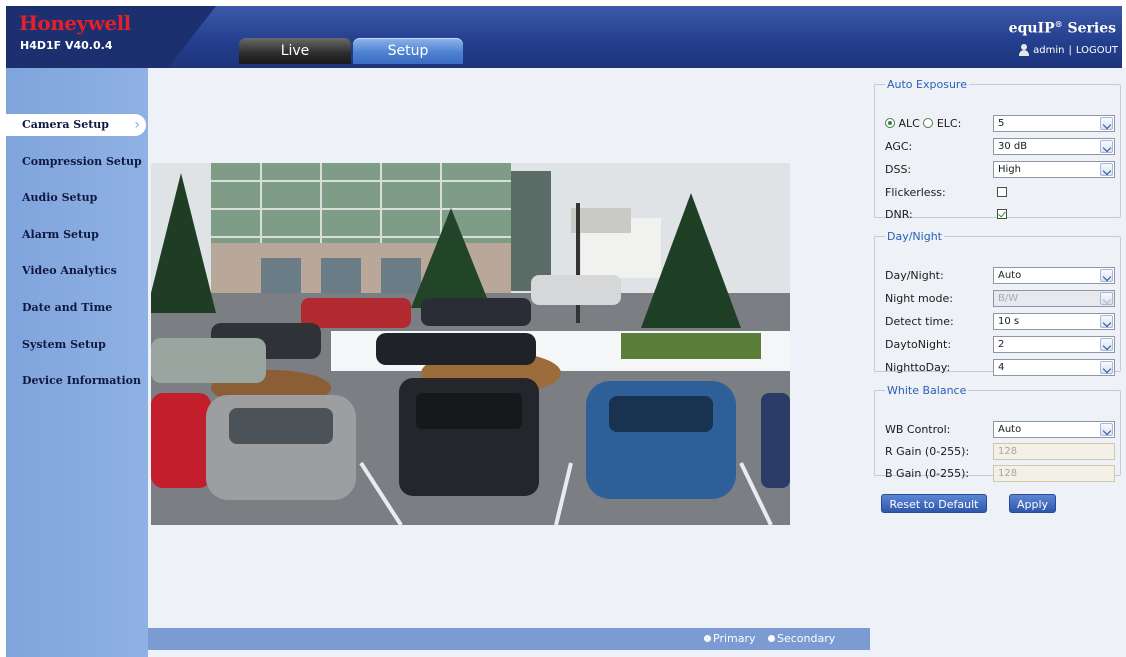 The height and width of the screenshot is (657, 1126). Describe the element at coordinates (909, 123) in the screenshot. I see `alc-label: ALC` at that location.